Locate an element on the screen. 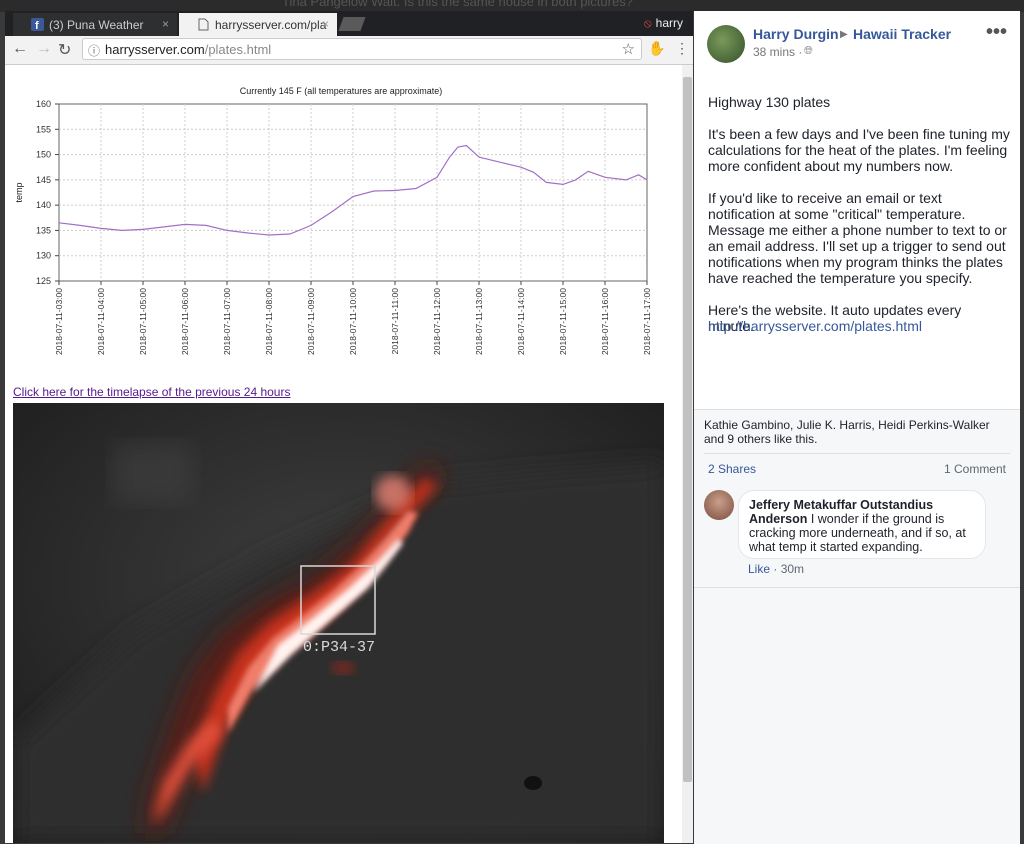 The width and height of the screenshot is (1024, 844). address-bar: ⓘ harrysserver.com/plates.html ☆ is located at coordinates (362, 49).